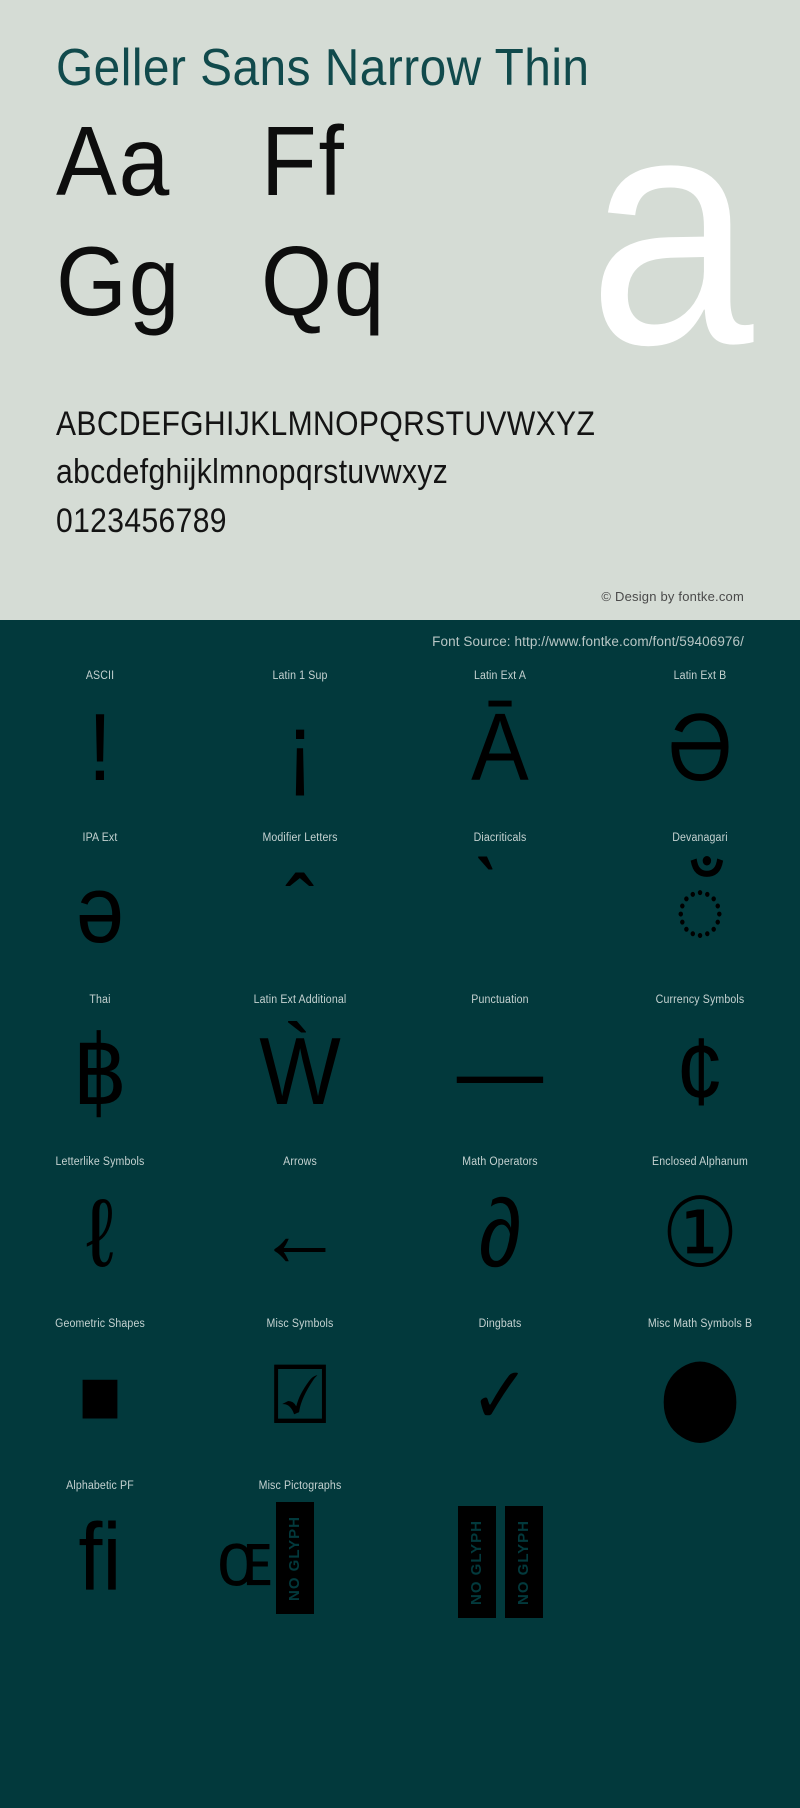 The height and width of the screenshot is (1808, 800). What do you see at coordinates (324, 281) in the screenshot?
I see `sample-pair-qq: Qq` at bounding box center [324, 281].